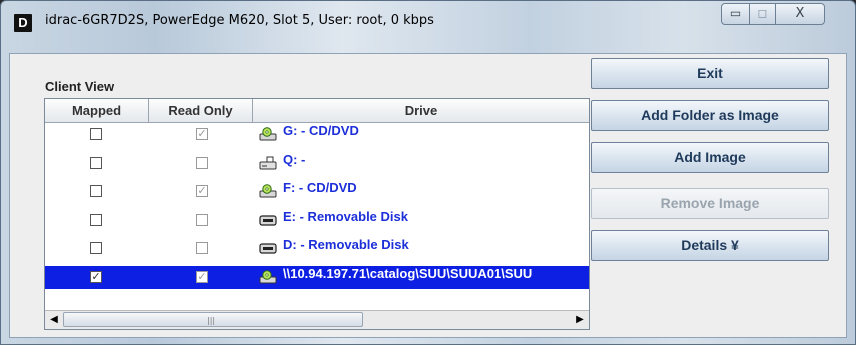  I want to click on scroll-thumb: |||, so click(213, 319).